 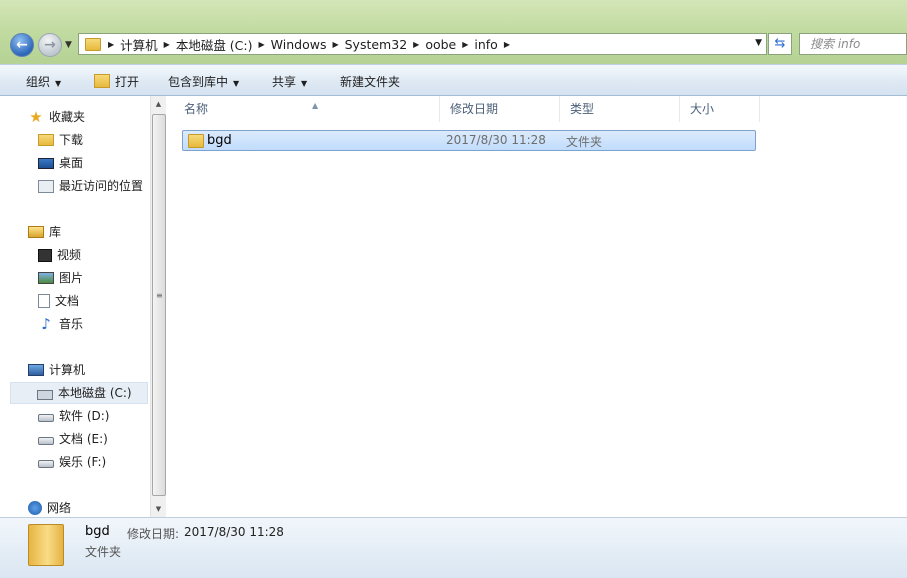 I want to click on sidebar-item-drive-f: 娱乐 (F:), so click(x=72, y=462).